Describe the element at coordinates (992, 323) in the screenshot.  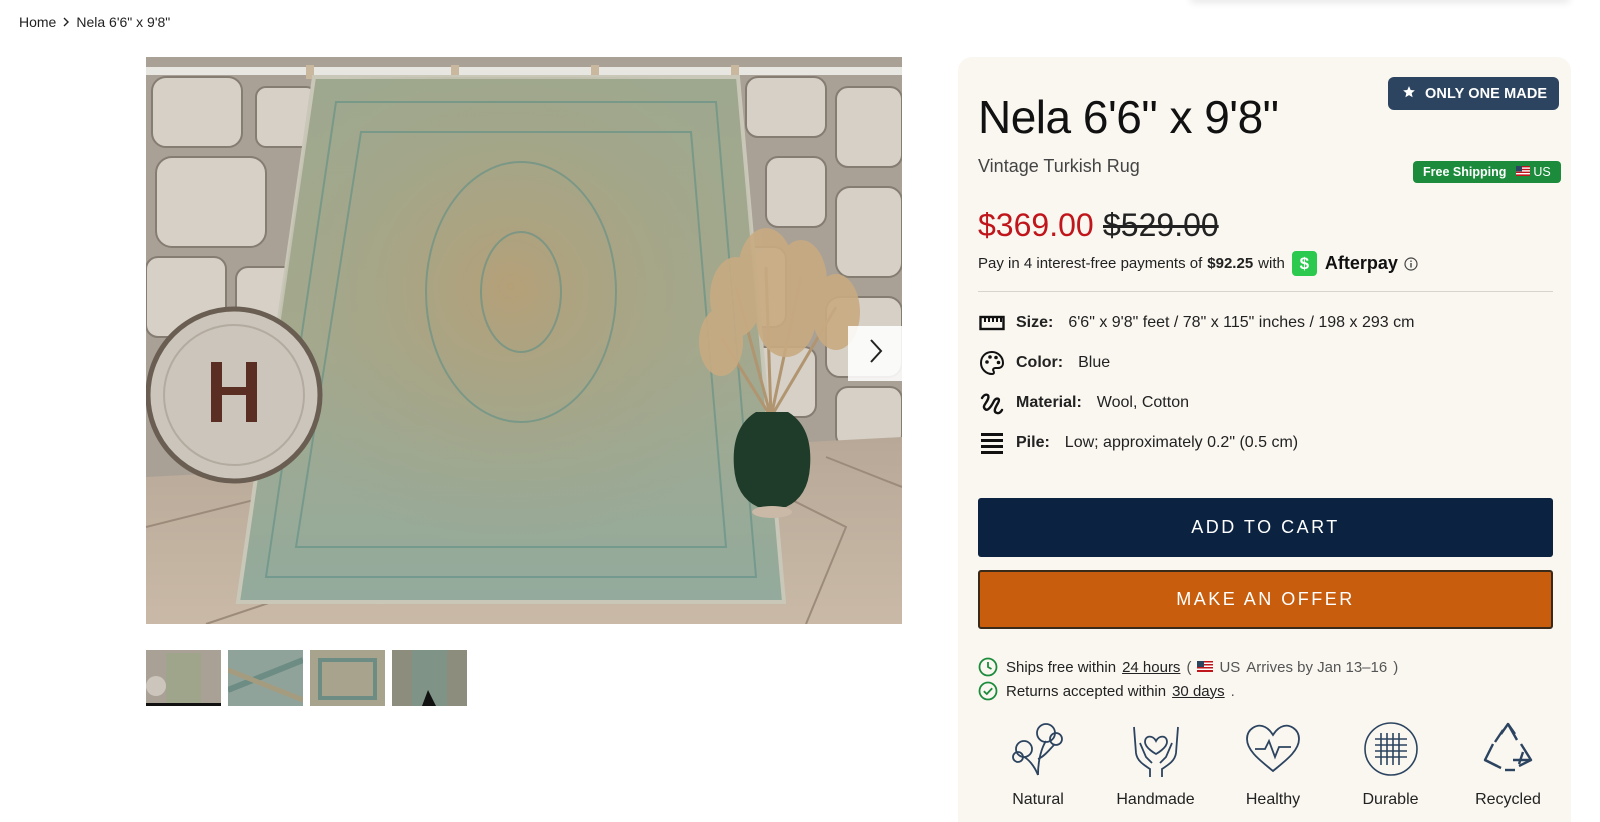
I see `ruler-icon` at that location.